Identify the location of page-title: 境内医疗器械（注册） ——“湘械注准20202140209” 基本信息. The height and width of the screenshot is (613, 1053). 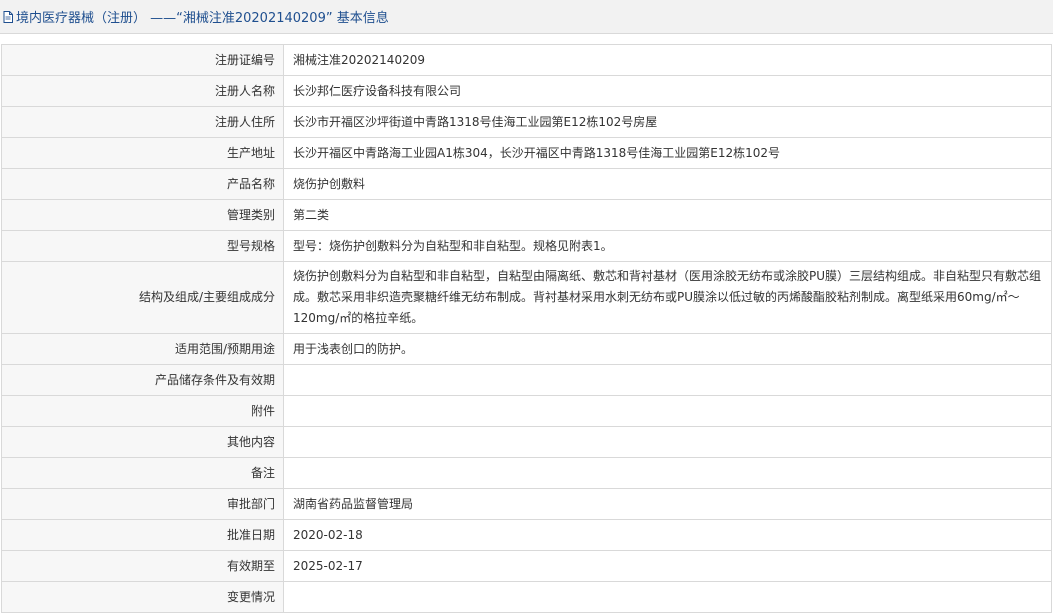
(202, 18).